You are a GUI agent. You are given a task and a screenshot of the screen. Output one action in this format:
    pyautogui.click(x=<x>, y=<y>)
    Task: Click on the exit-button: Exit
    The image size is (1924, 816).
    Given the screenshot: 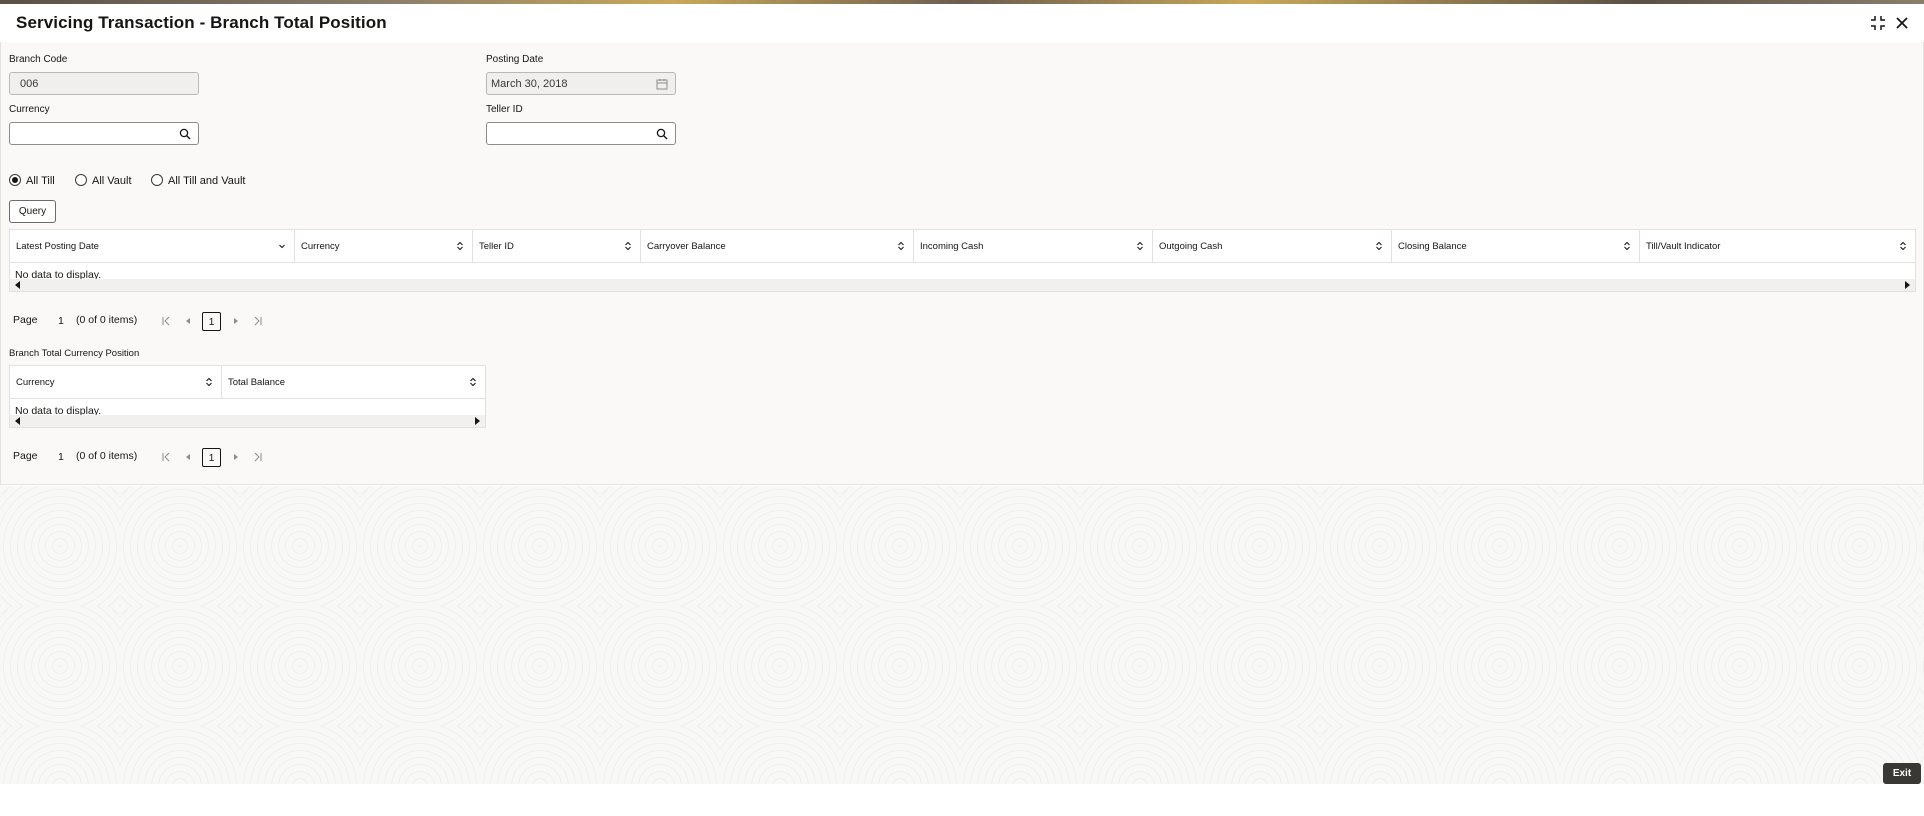 What is the action you would take?
    pyautogui.click(x=1902, y=773)
    